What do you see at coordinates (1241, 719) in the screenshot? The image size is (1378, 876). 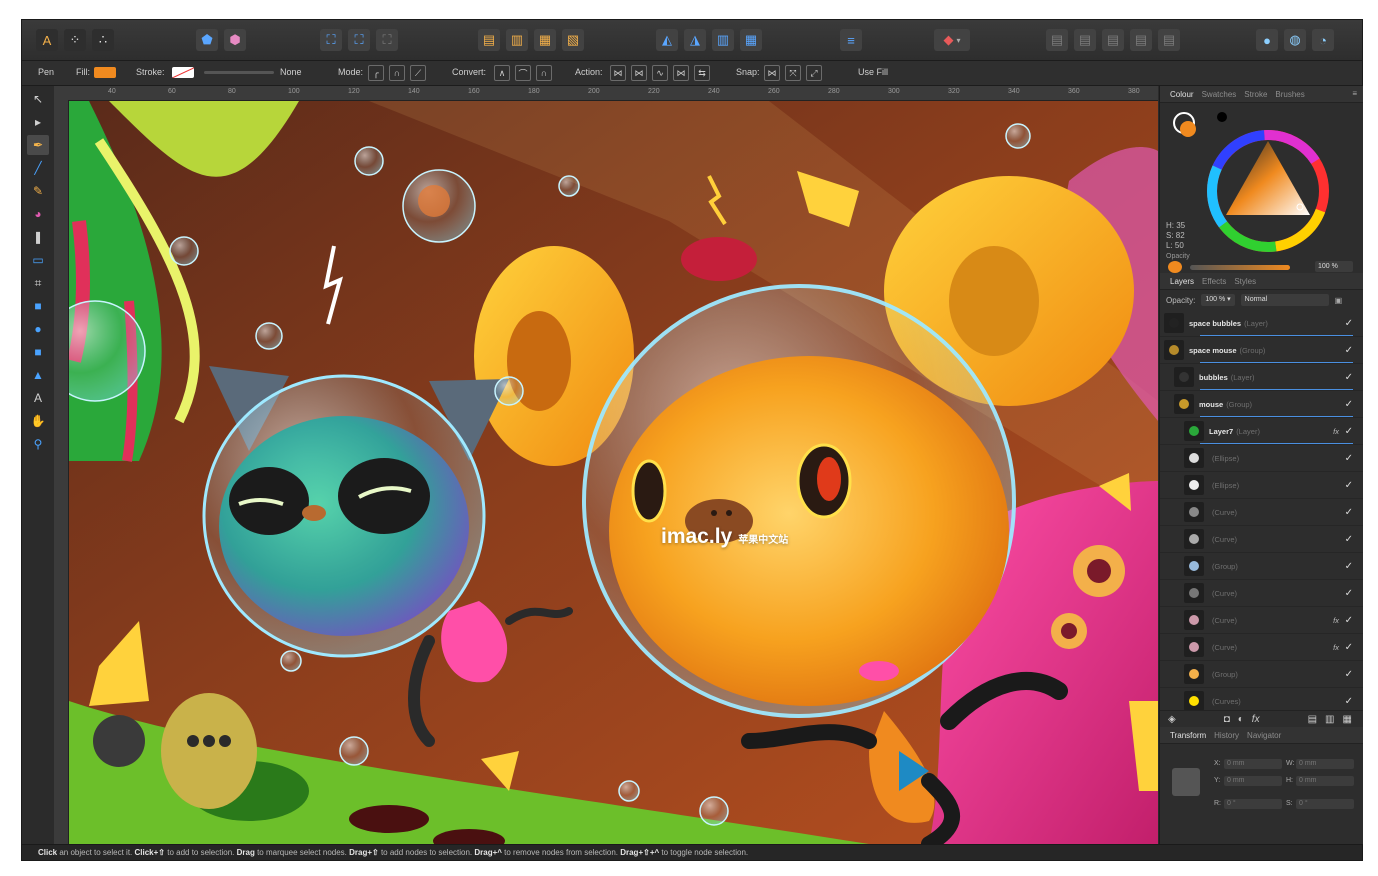 I see `adjustment-icon: ◐` at bounding box center [1241, 719].